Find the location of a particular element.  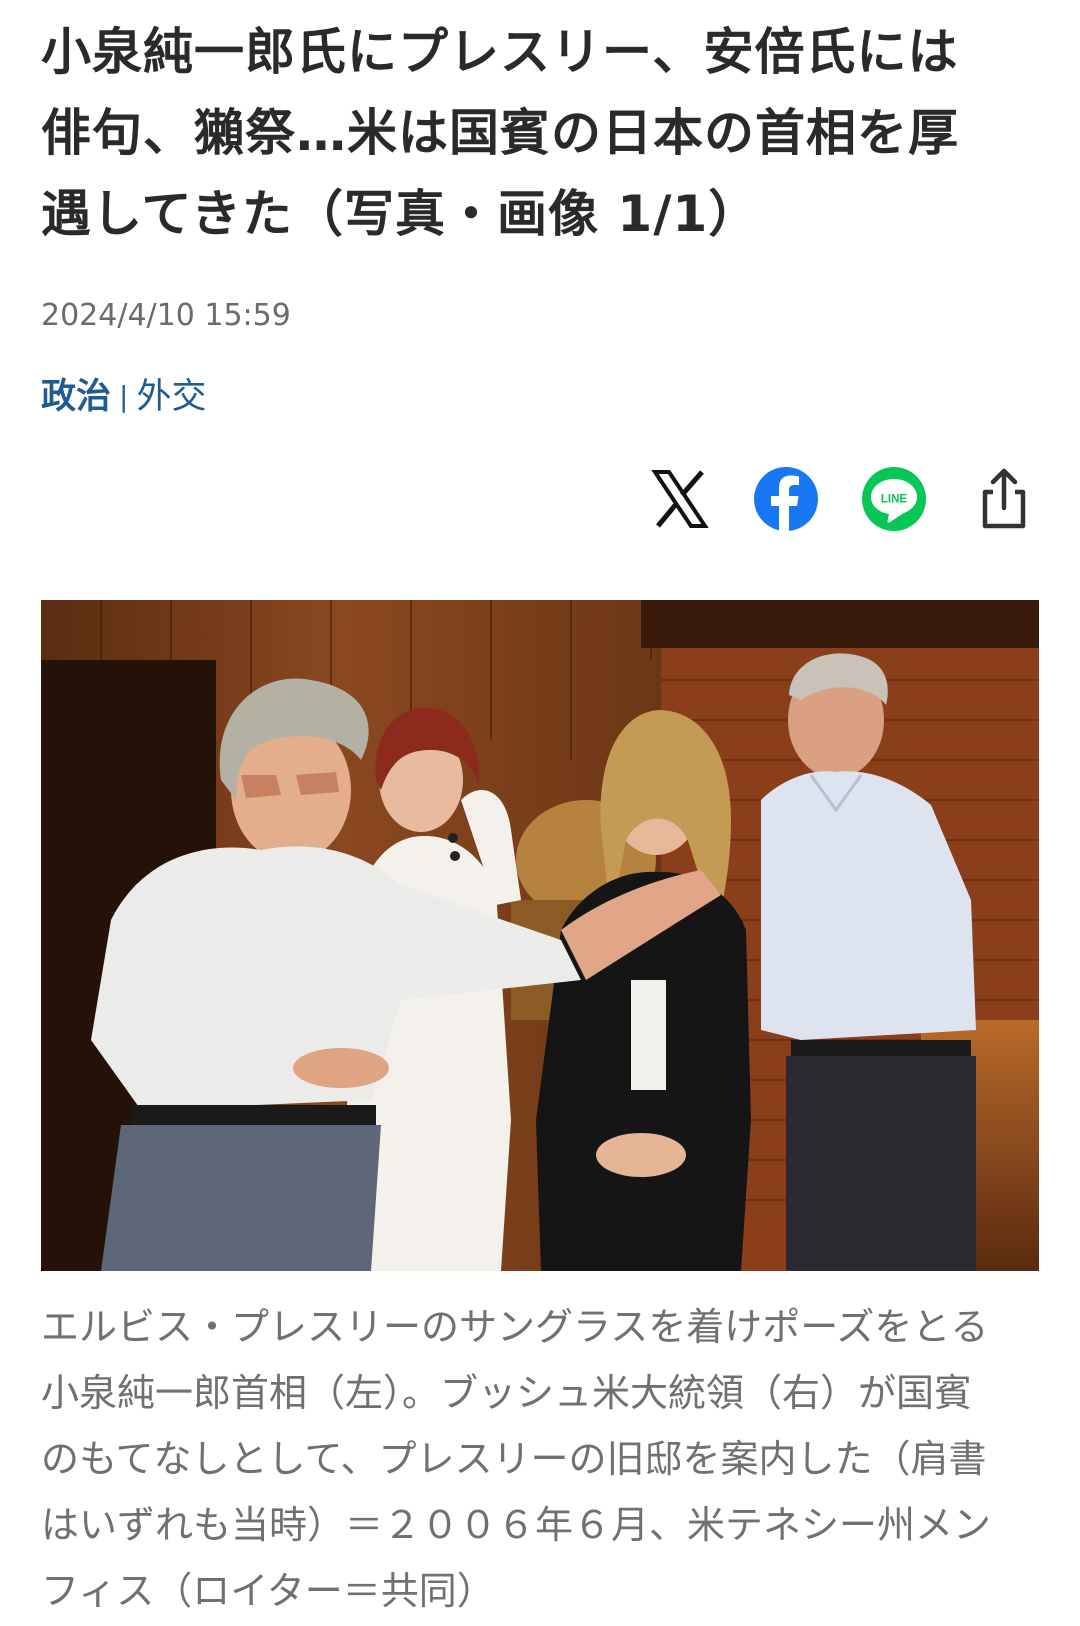

article-title-line-3: 遇してきた（写真・画像 1/1） is located at coordinates (400, 214).